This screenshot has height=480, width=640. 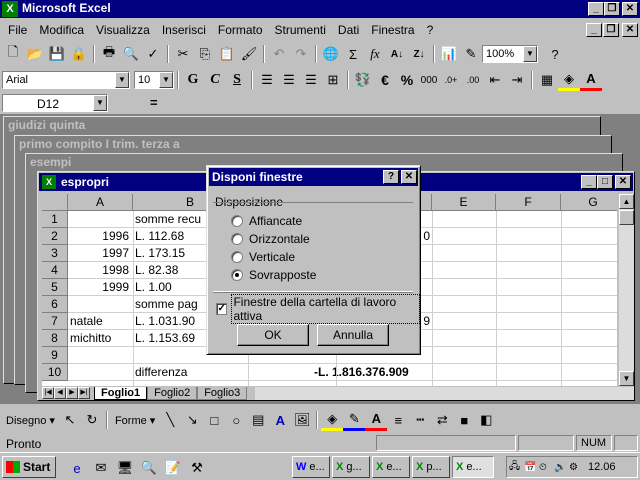 I want to click on underline-button: S, so click(x=237, y=80).